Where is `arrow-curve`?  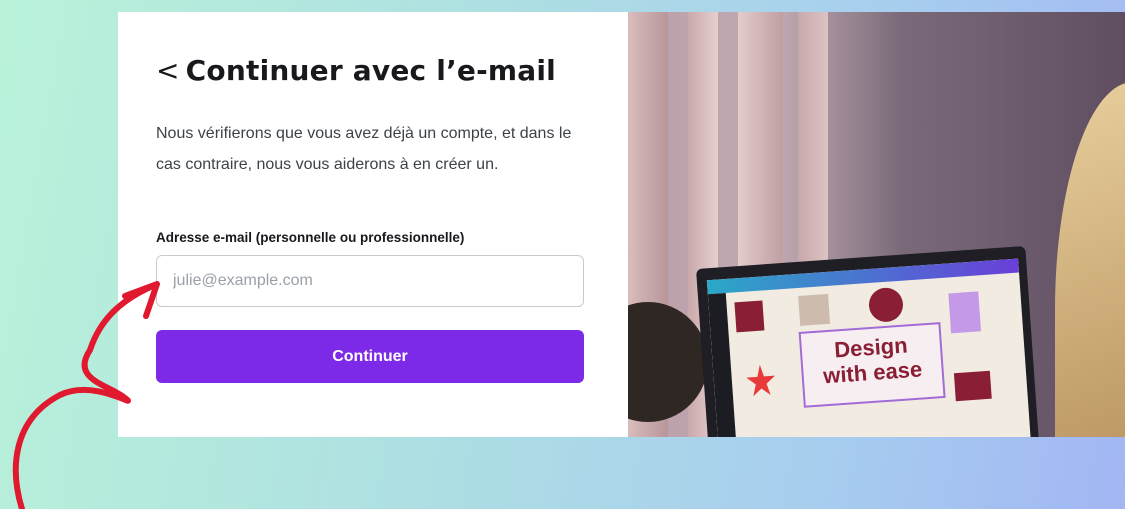 arrow-curve is located at coordinates (85, 395).